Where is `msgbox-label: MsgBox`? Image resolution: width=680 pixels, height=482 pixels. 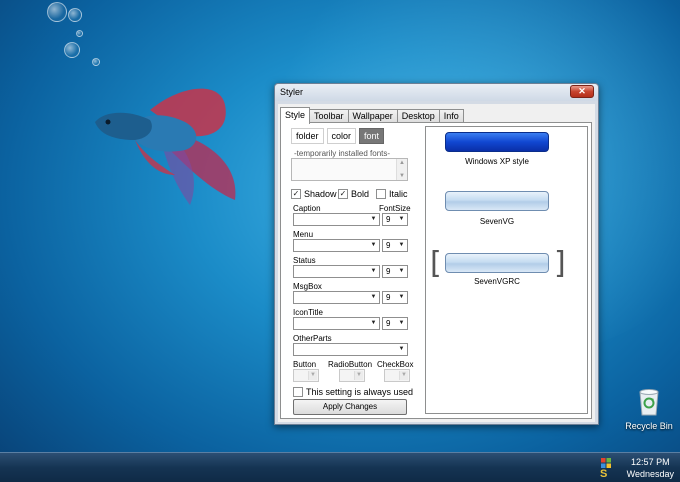 msgbox-label: MsgBox is located at coordinates (307, 286).